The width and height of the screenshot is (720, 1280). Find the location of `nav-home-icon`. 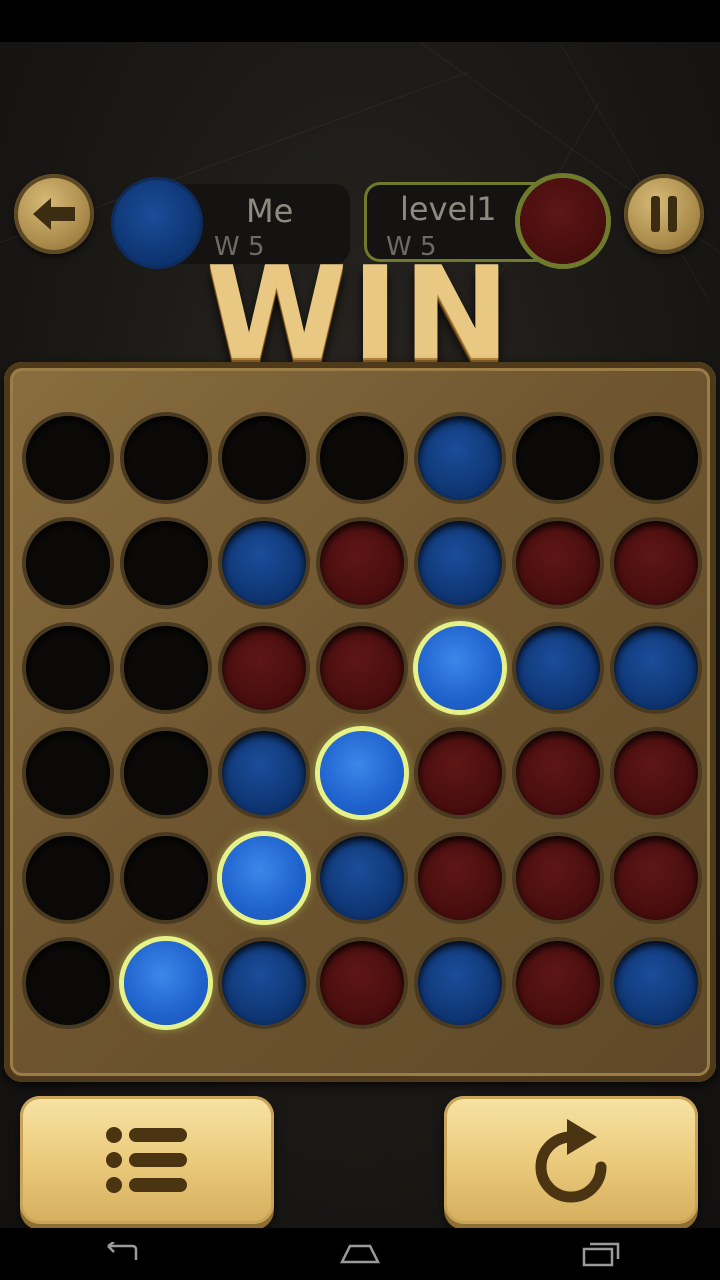

nav-home-icon is located at coordinates (360, 1254).